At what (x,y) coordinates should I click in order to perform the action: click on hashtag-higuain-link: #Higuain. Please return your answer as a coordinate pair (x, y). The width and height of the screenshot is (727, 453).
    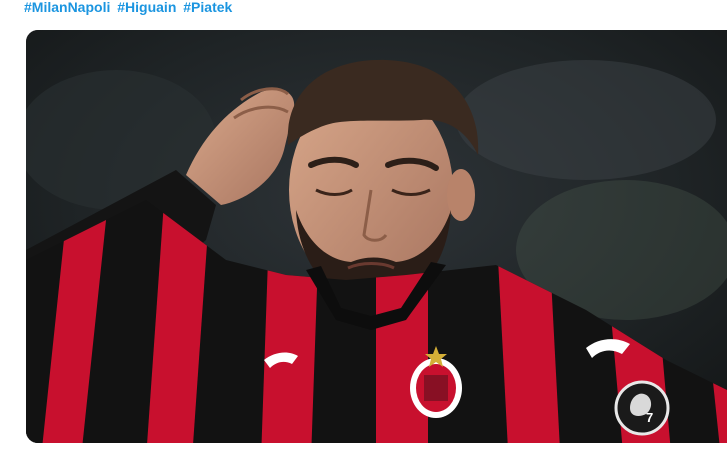
    Looking at the image, I should click on (146, 7).